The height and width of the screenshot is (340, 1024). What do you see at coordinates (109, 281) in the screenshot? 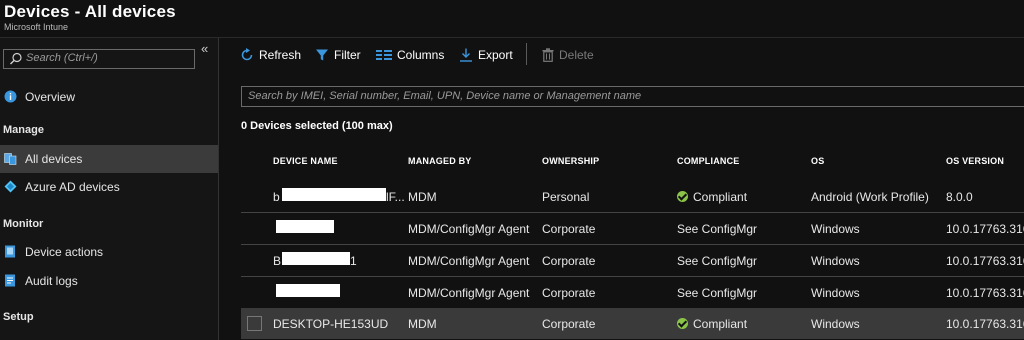
I see `sidebar-item-audit-logs: Audit logs` at bounding box center [109, 281].